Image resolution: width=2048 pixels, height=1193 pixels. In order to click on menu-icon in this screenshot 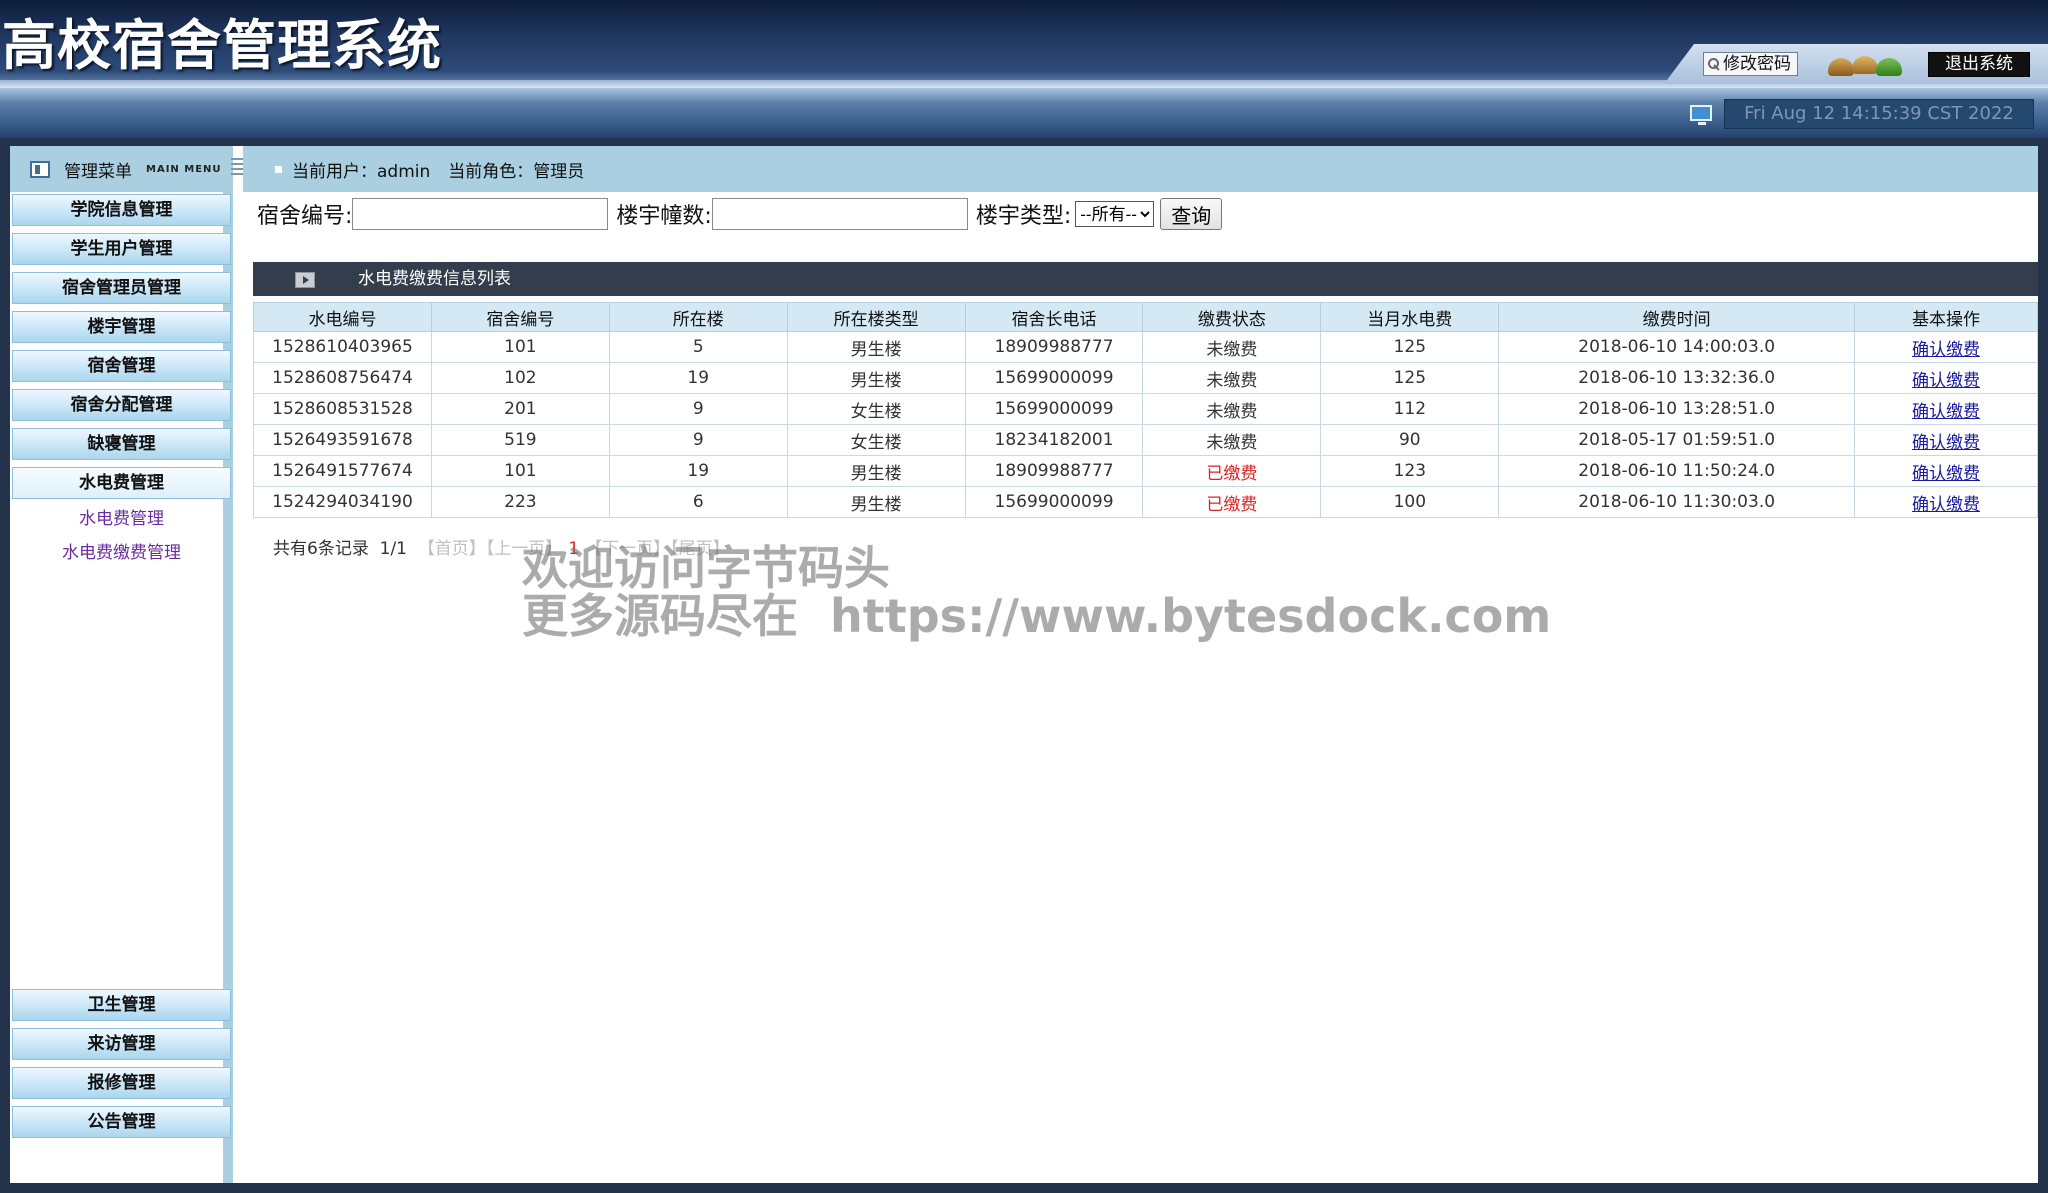, I will do `click(40, 169)`.